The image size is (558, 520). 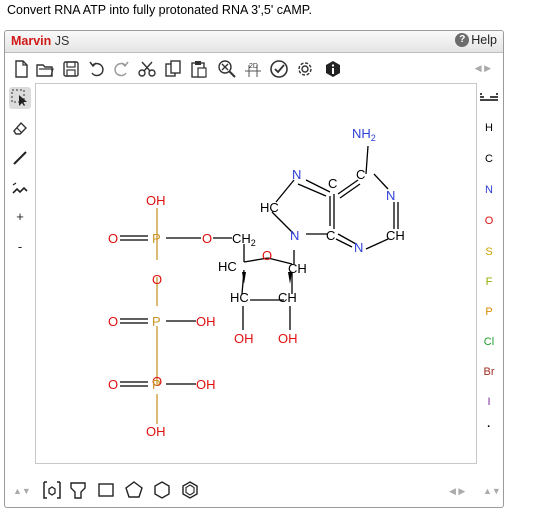 I want to click on label-p2: P, so click(x=156, y=321).